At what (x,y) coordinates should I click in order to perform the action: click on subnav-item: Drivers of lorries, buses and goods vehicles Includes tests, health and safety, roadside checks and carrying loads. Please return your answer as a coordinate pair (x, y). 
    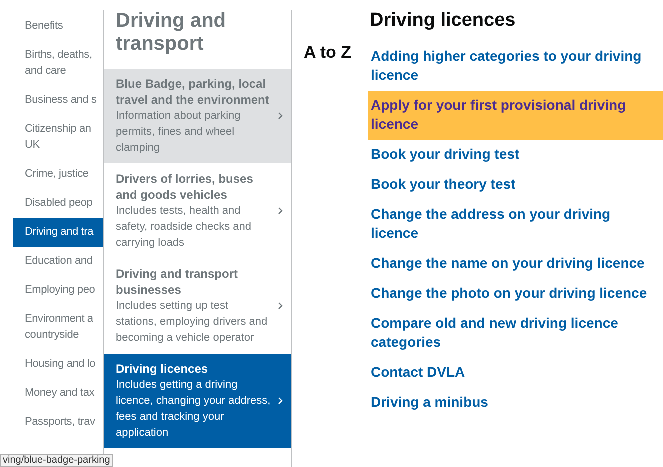
    Looking at the image, I should click on (197, 210).